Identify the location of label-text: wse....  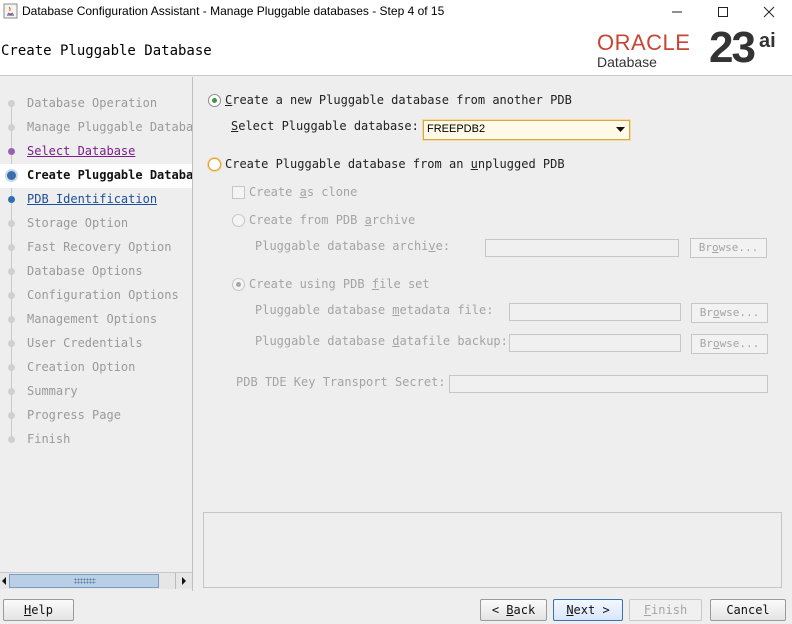
(739, 343).